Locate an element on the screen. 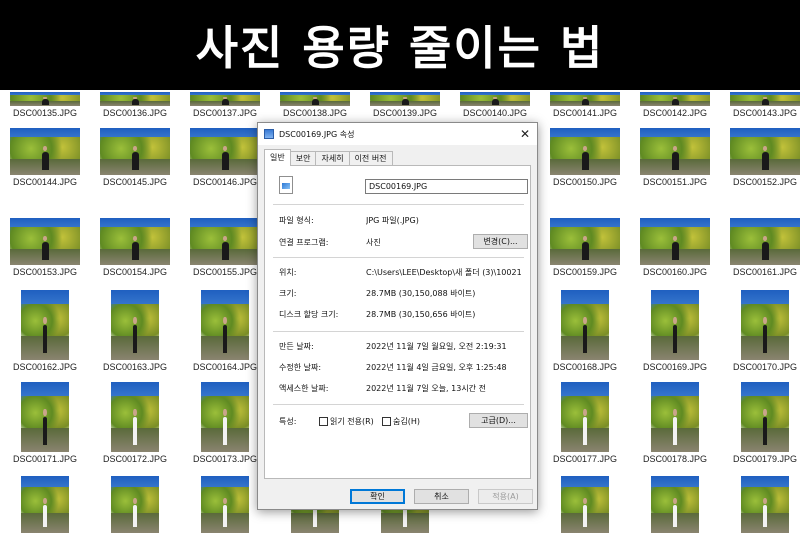  file-item: DSC00168.JPG is located at coordinates (585, 331).